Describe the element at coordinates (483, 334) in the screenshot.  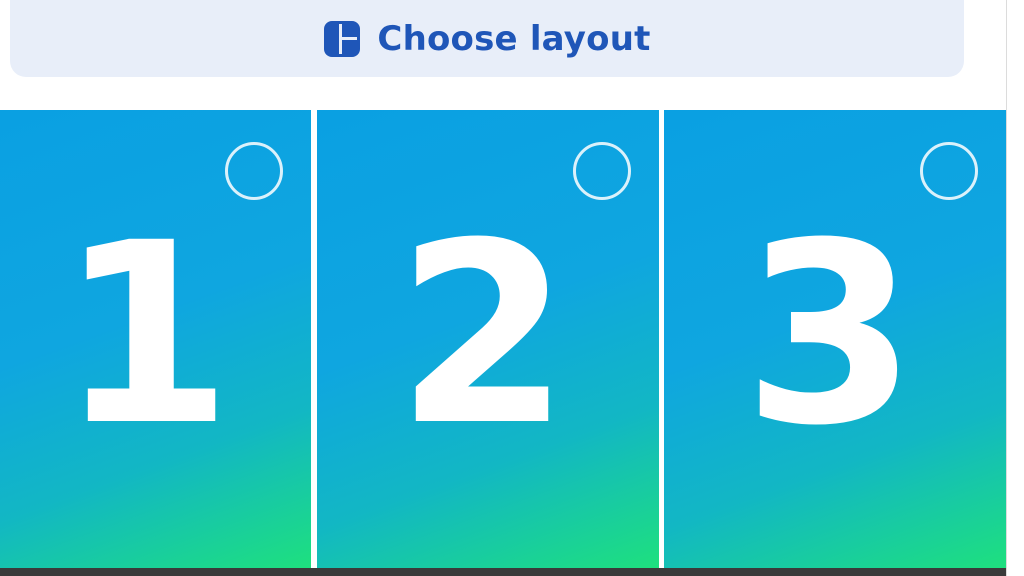
I see `tile-number-2: 2` at that location.